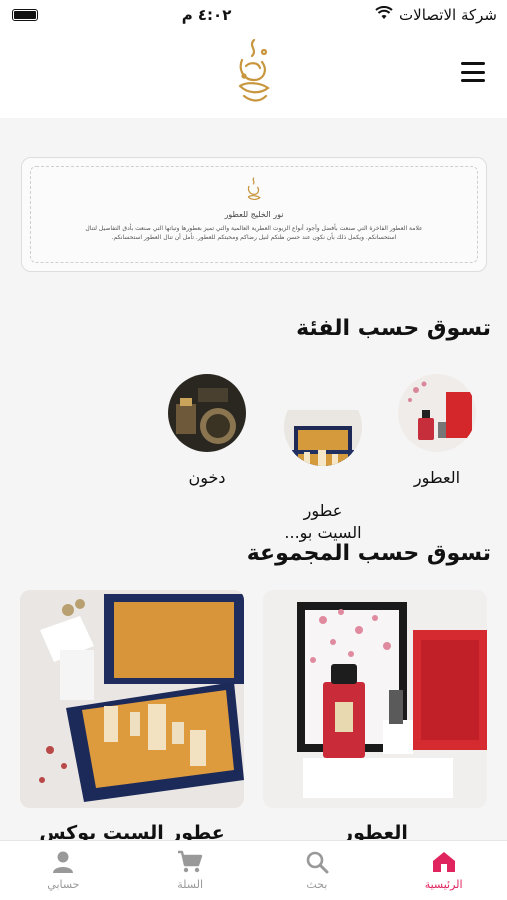 This screenshot has width=507, height=900. What do you see at coordinates (206, 15) in the screenshot?
I see `clock: ٤:٠٢ م` at bounding box center [206, 15].